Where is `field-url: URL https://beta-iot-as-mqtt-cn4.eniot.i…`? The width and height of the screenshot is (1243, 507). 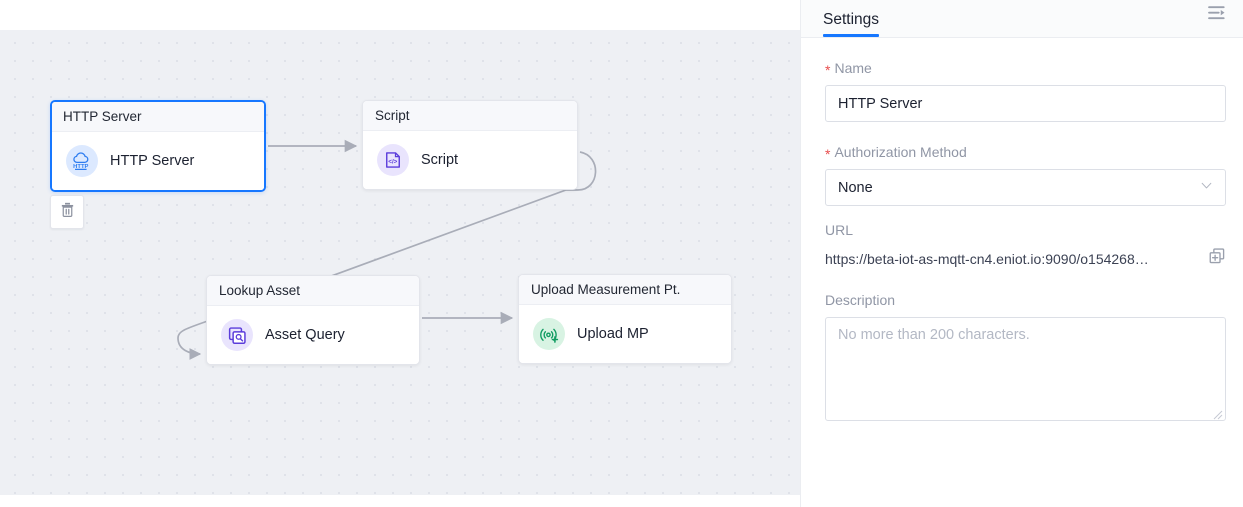
field-url: URL https://beta-iot-as-mqtt-cn4.eniot.i… is located at coordinates (1025, 246).